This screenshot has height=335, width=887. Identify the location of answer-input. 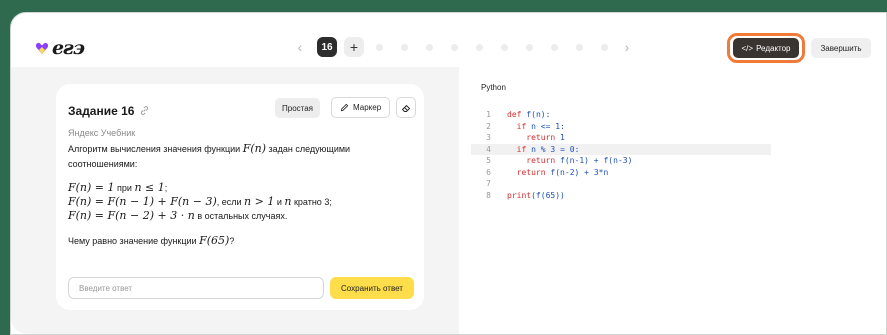
(196, 288).